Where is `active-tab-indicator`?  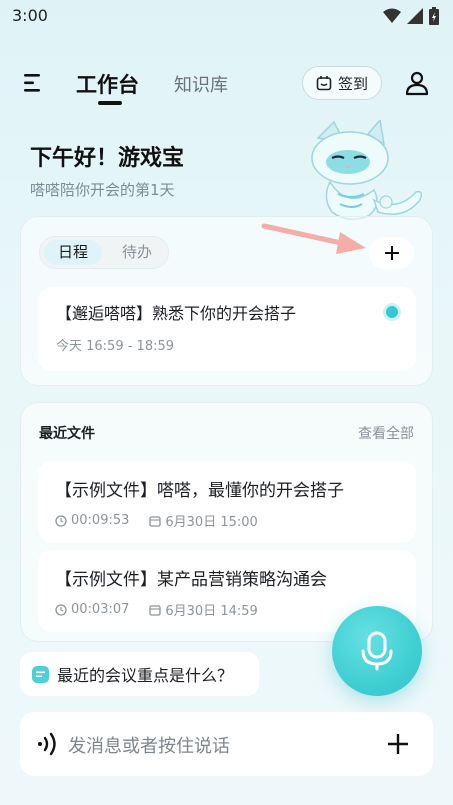 active-tab-indicator is located at coordinates (110, 103).